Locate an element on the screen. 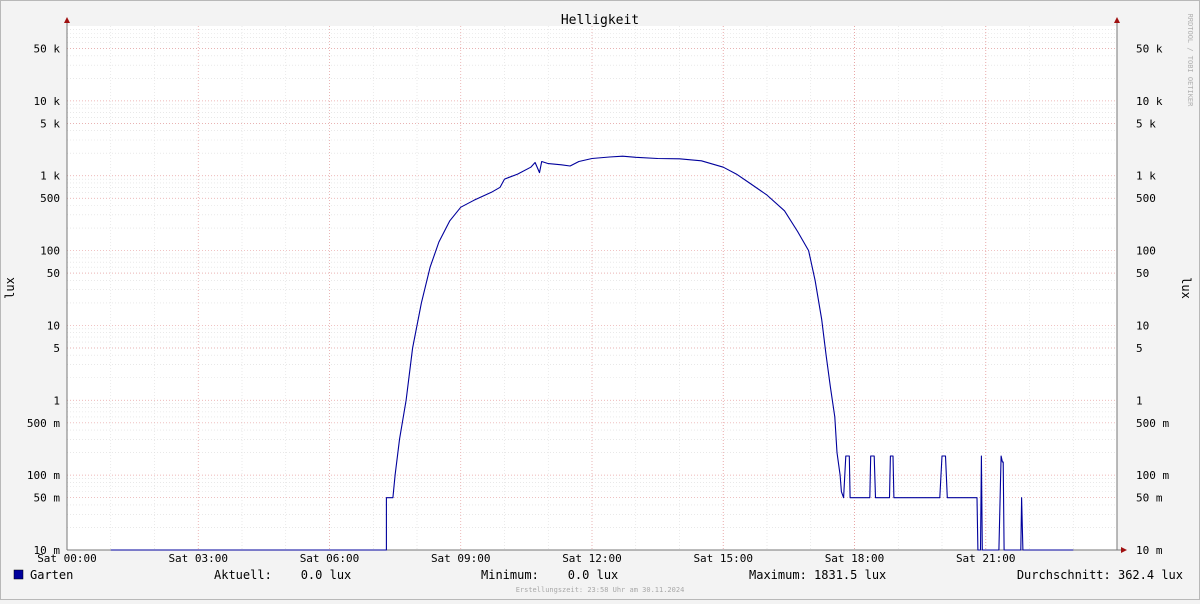 The width and height of the screenshot is (1200, 604). legend-swatch-garten is located at coordinates (18, 574).